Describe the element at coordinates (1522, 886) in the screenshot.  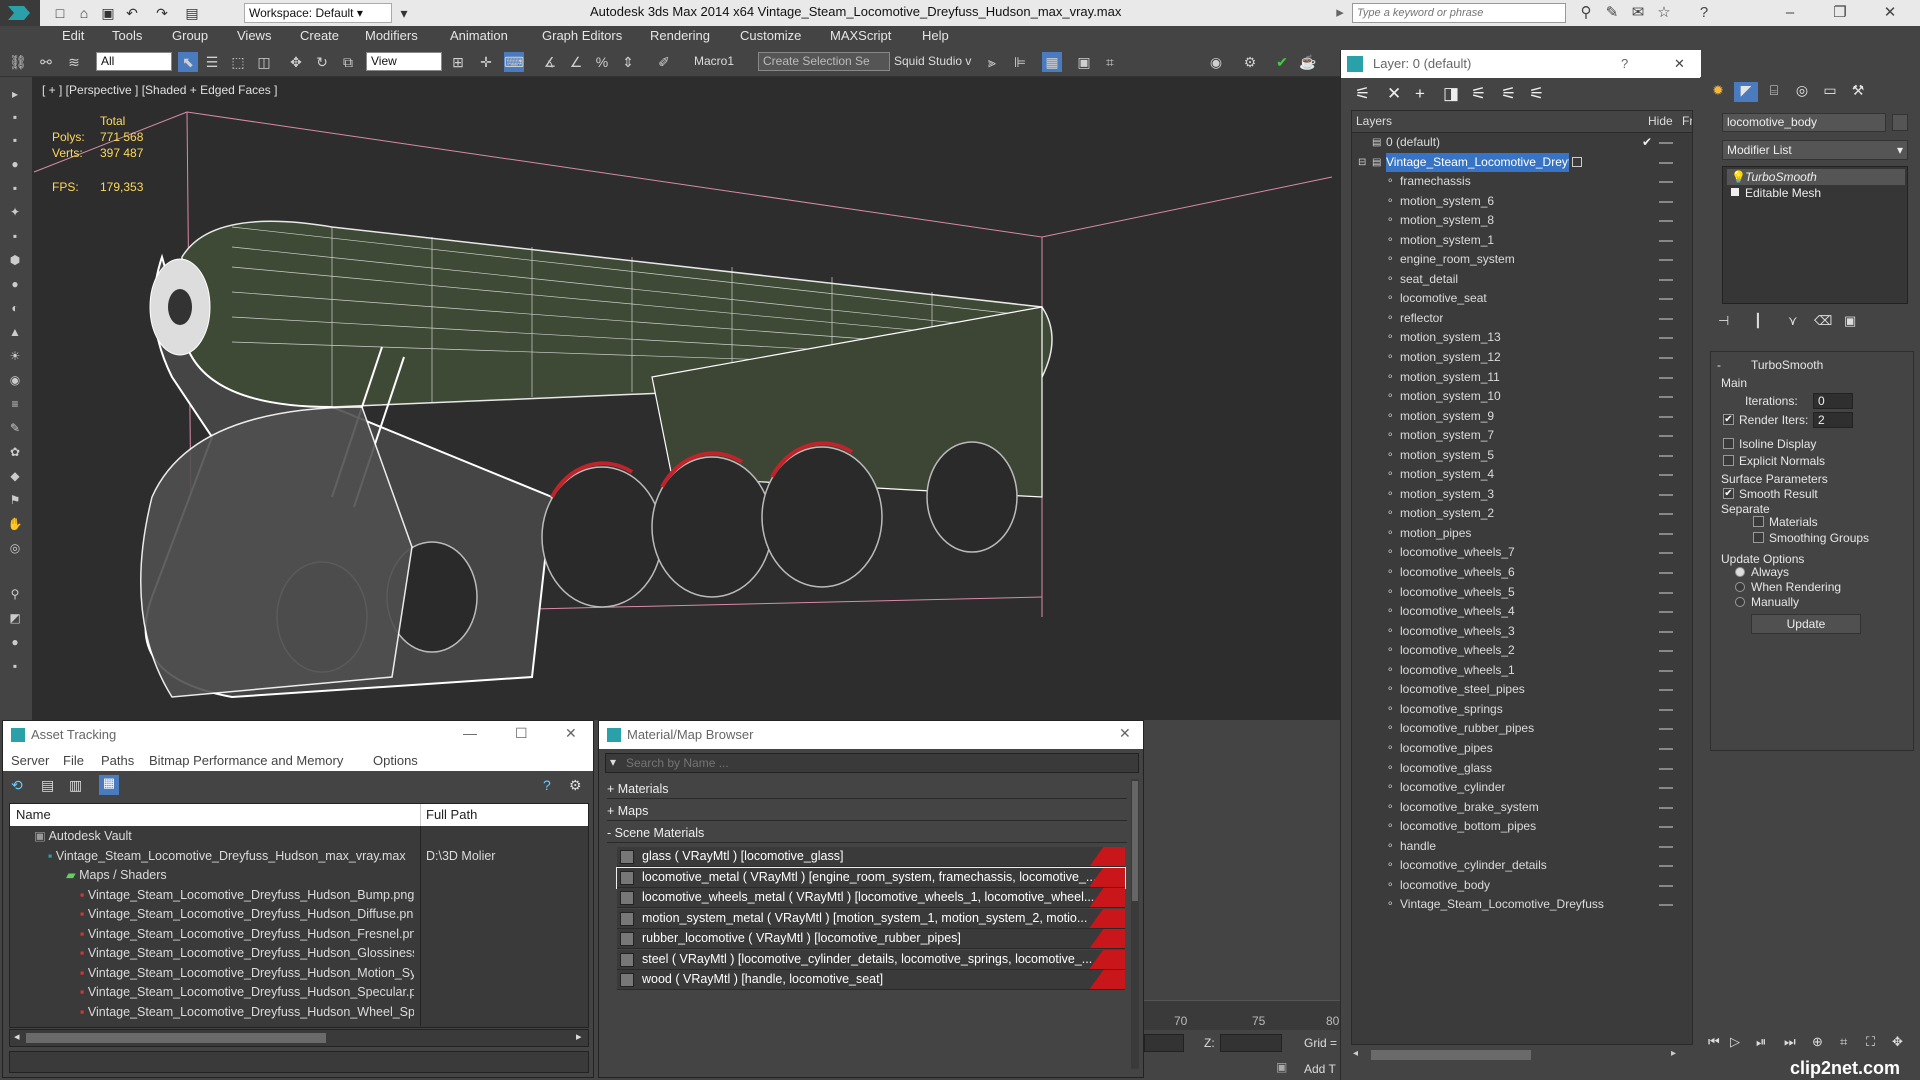
I see `layer-object-row: ⚬ locomotive_body` at that location.